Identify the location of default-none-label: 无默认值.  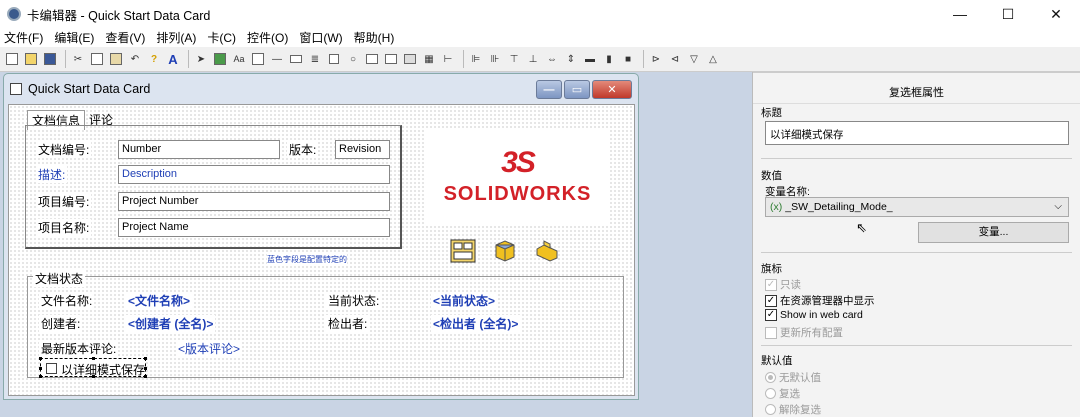
(800, 378).